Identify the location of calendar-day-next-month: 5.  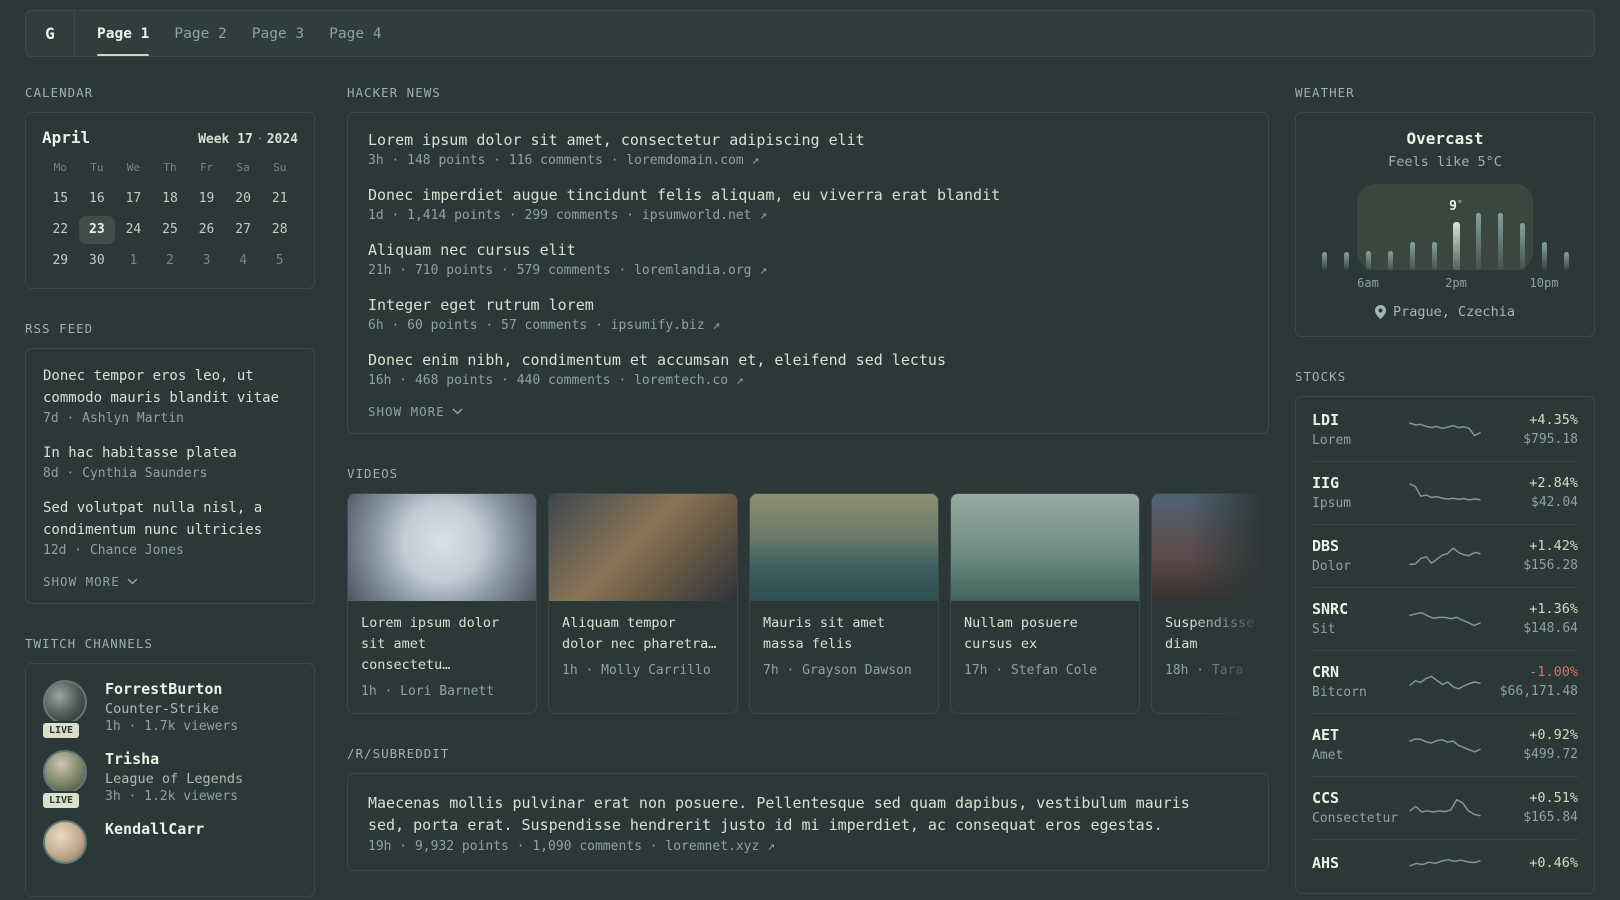
(279, 261).